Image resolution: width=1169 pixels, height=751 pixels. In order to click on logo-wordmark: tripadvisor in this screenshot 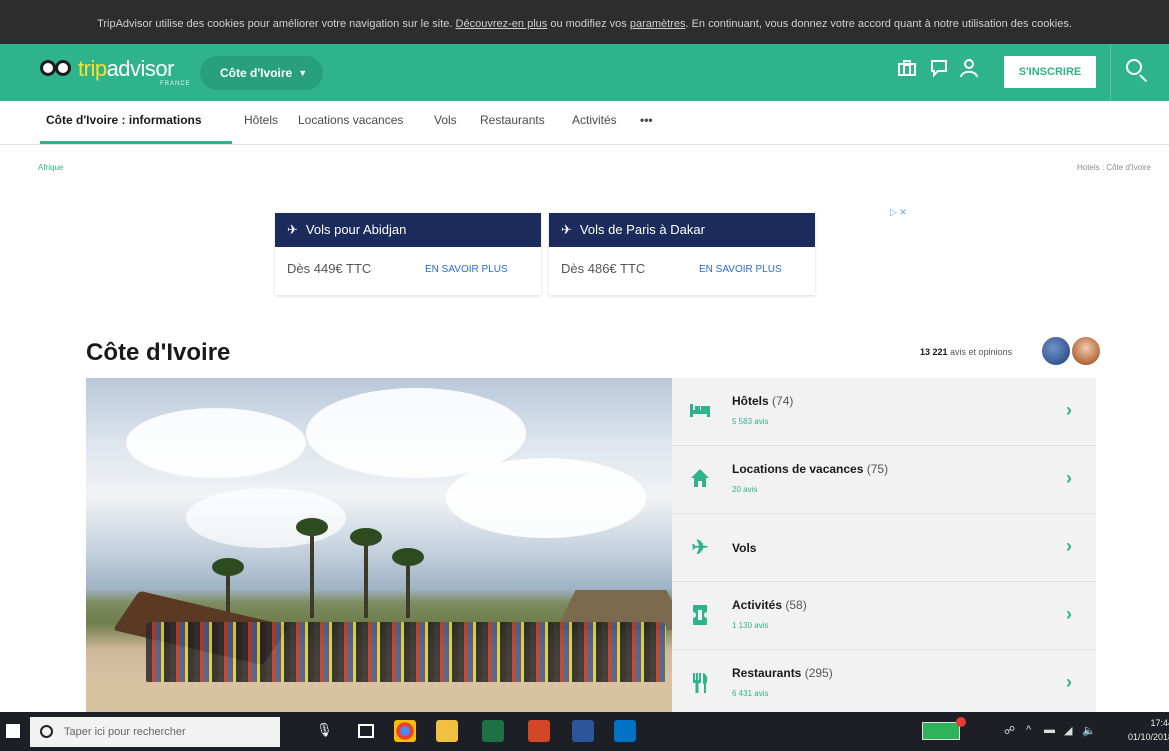, I will do `click(126, 69)`.